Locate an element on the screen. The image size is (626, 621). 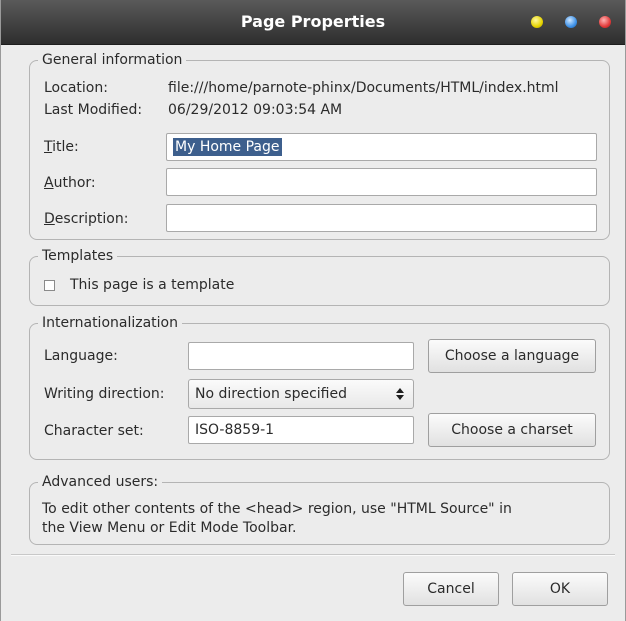
last-modified-value: 06/29/2012 09:03:54 AM is located at coordinates (255, 110).